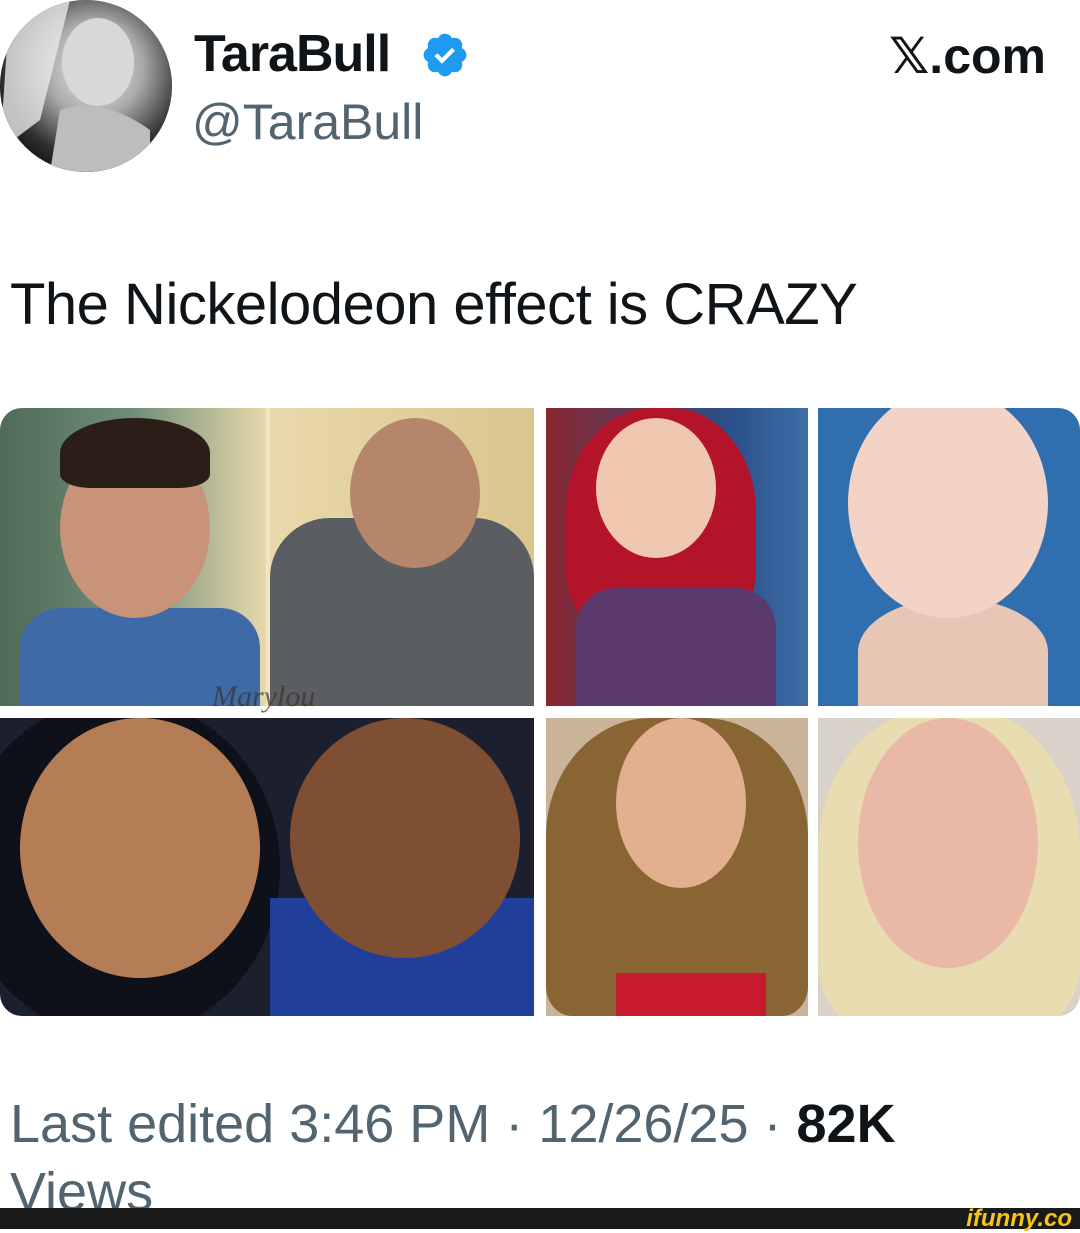 Image resolution: width=1080 pixels, height=1233 pixels. I want to click on author-avatar, so click(86, 86).